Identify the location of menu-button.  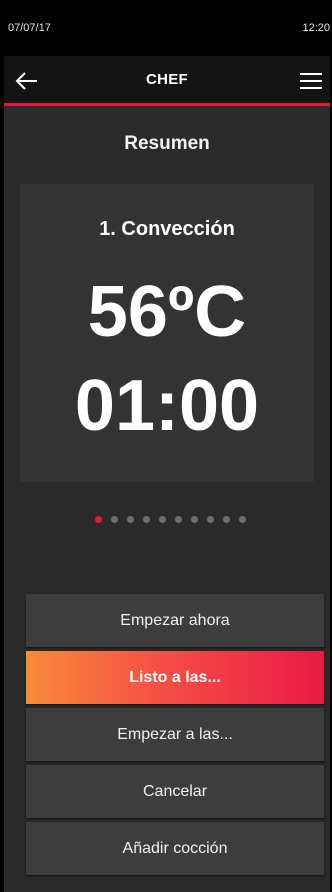
(311, 81).